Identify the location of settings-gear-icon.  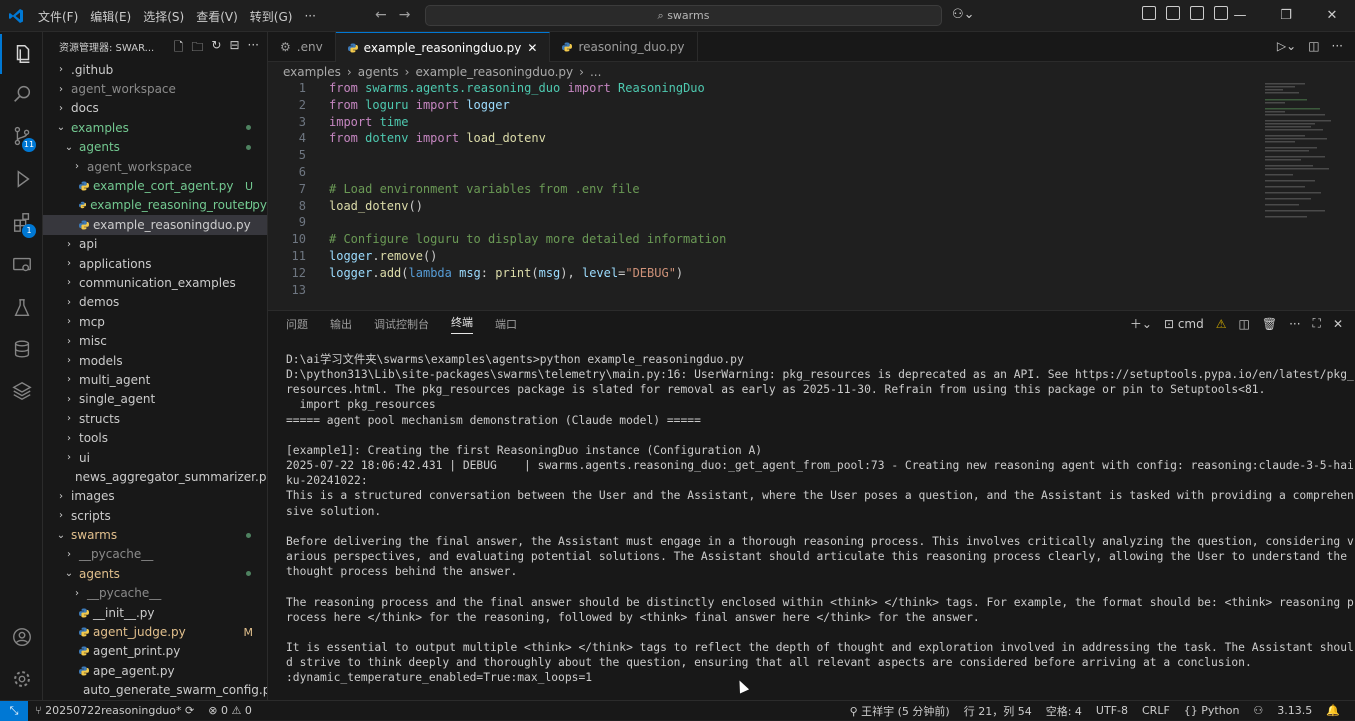
(21, 679).